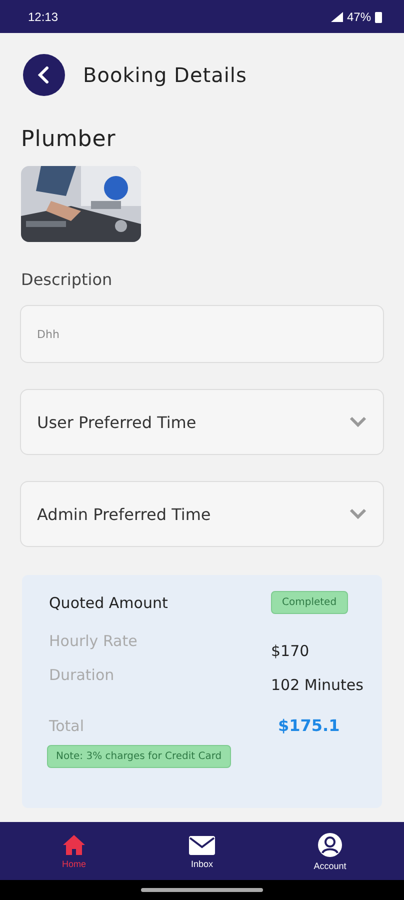 This screenshot has width=404, height=900. I want to click on nav-tab: Inbox, so click(202, 851).